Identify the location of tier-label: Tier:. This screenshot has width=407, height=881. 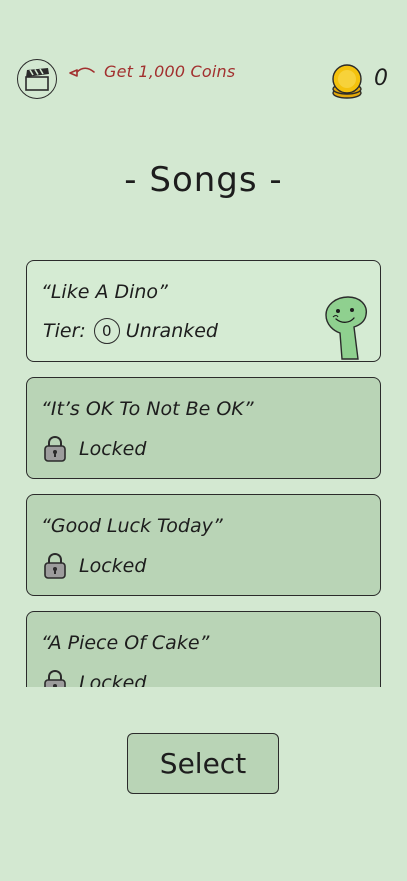
(64, 331).